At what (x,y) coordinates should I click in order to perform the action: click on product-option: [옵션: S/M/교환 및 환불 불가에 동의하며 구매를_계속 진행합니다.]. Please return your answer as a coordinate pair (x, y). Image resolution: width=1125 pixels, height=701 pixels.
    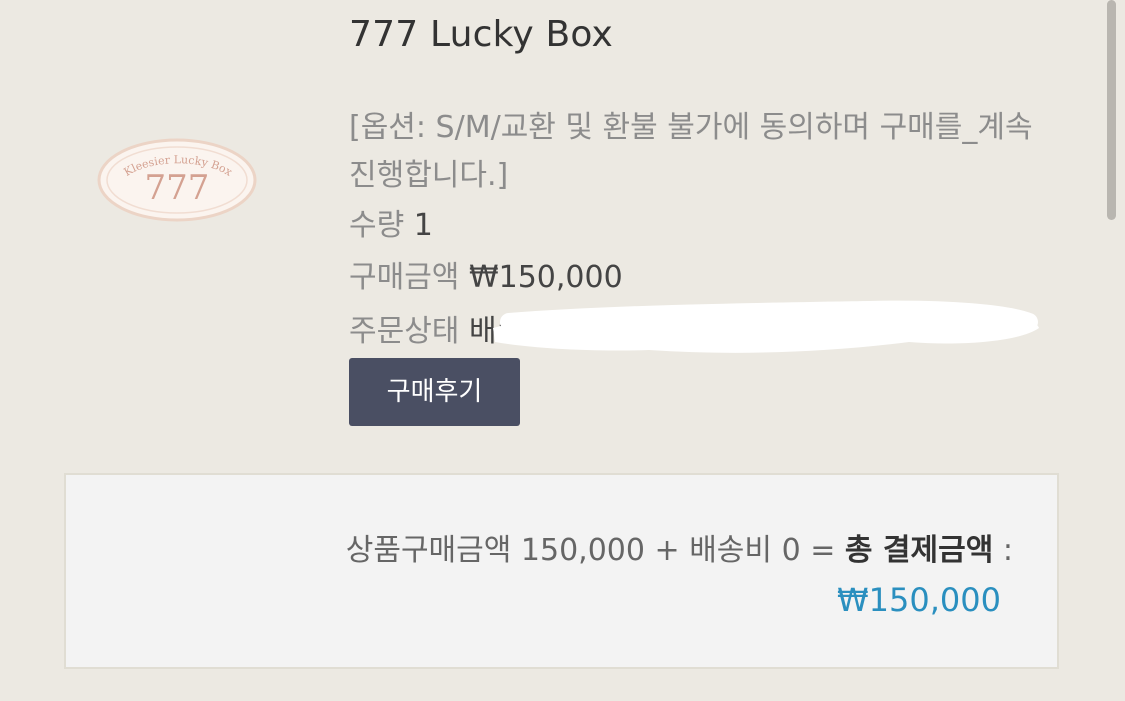
    Looking at the image, I should click on (691, 151).